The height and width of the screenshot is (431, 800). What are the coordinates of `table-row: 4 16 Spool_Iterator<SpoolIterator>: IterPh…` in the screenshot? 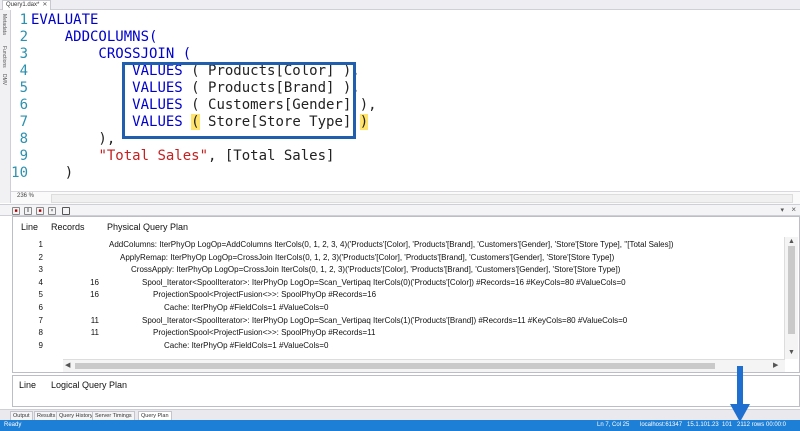 It's located at (398, 283).